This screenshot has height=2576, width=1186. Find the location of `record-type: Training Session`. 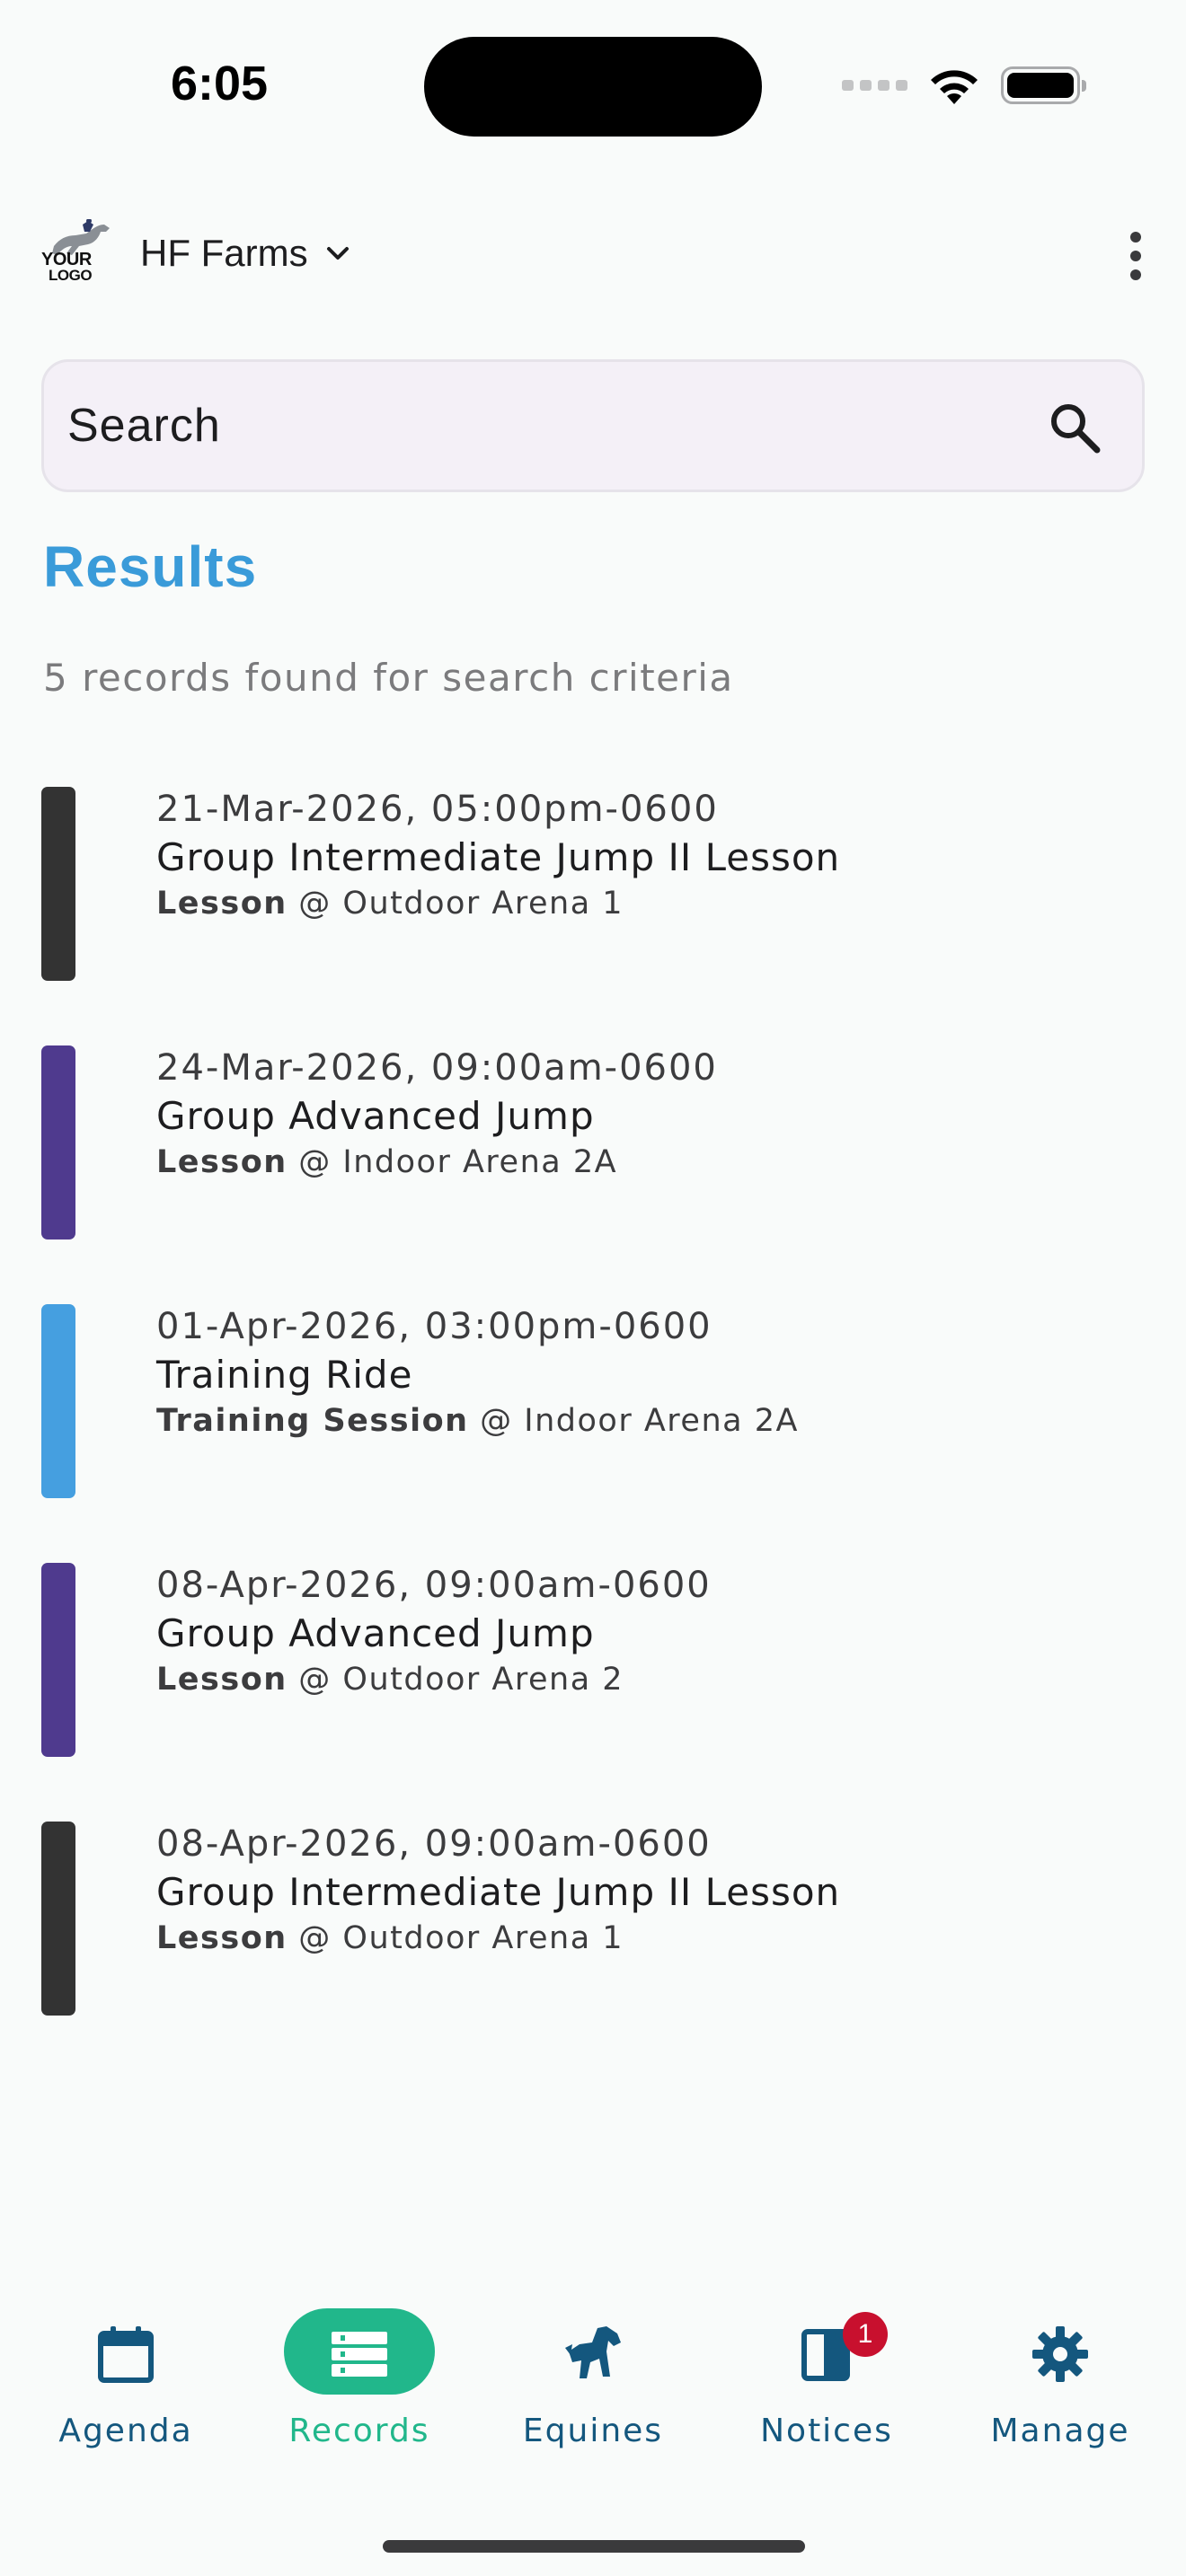

record-type: Training Session is located at coordinates (312, 1421).